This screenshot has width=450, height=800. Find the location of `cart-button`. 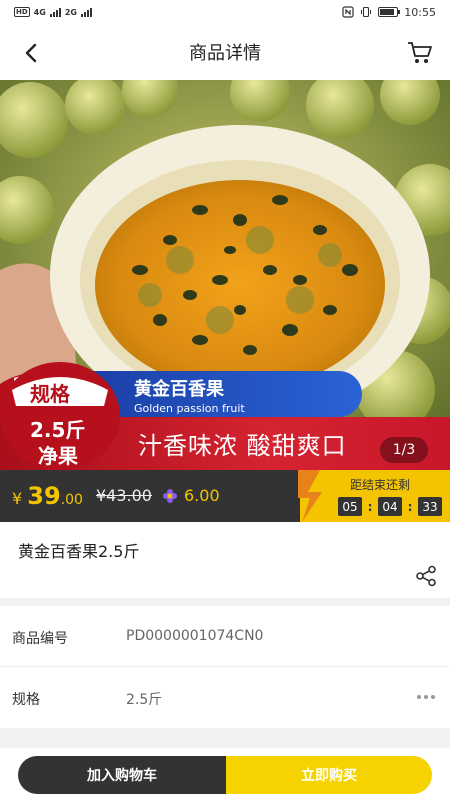

cart-button is located at coordinates (420, 53).